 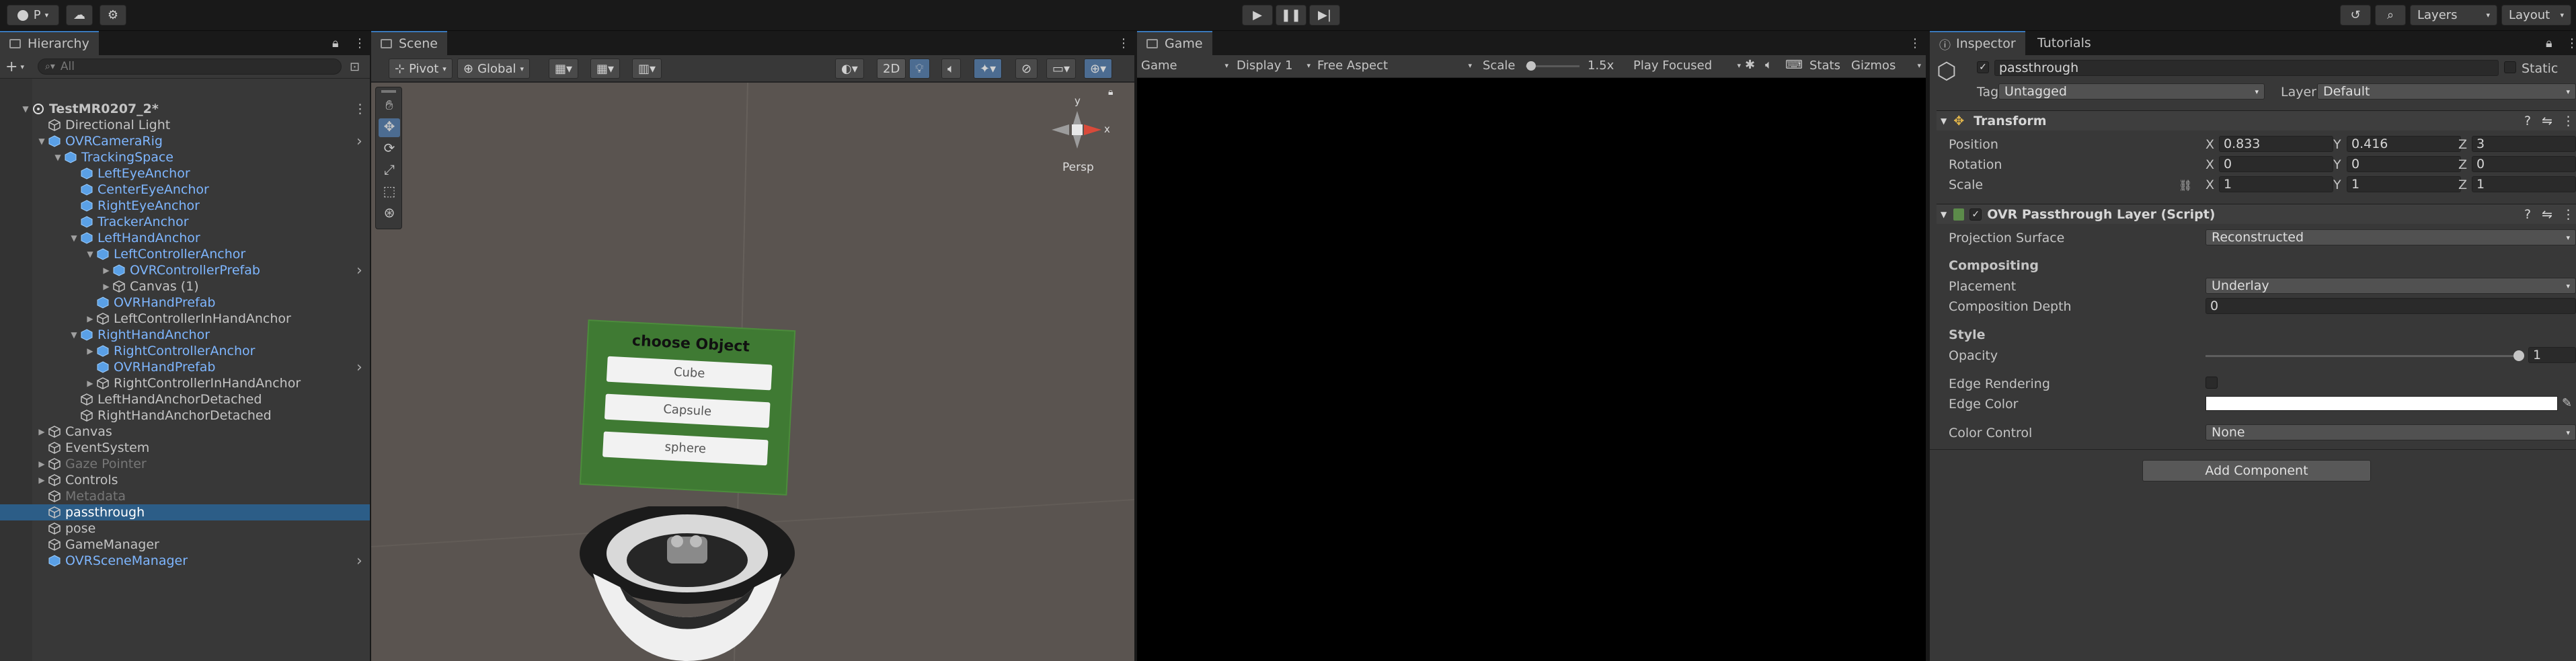 What do you see at coordinates (2404, 144) in the screenshot?
I see `position-y-field: 0.416` at bounding box center [2404, 144].